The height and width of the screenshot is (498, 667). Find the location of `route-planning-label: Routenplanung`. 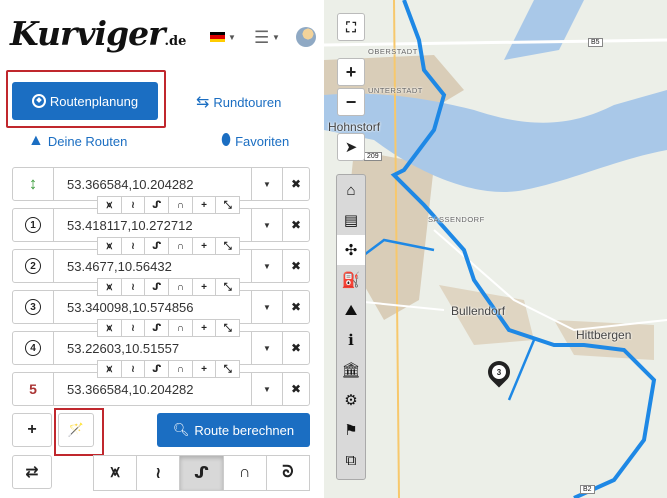

route-planning-label: Routenplanung is located at coordinates (94, 101).